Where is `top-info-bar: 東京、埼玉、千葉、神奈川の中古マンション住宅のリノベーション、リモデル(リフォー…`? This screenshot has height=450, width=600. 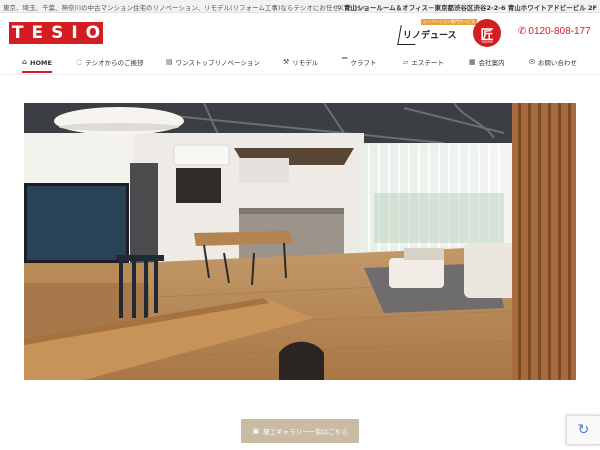
top-info-bar: 東京、埼玉、千葉、神奈川の中古マンション住宅のリノベーション、リモデル(リフォー… is located at coordinates (300, 6).